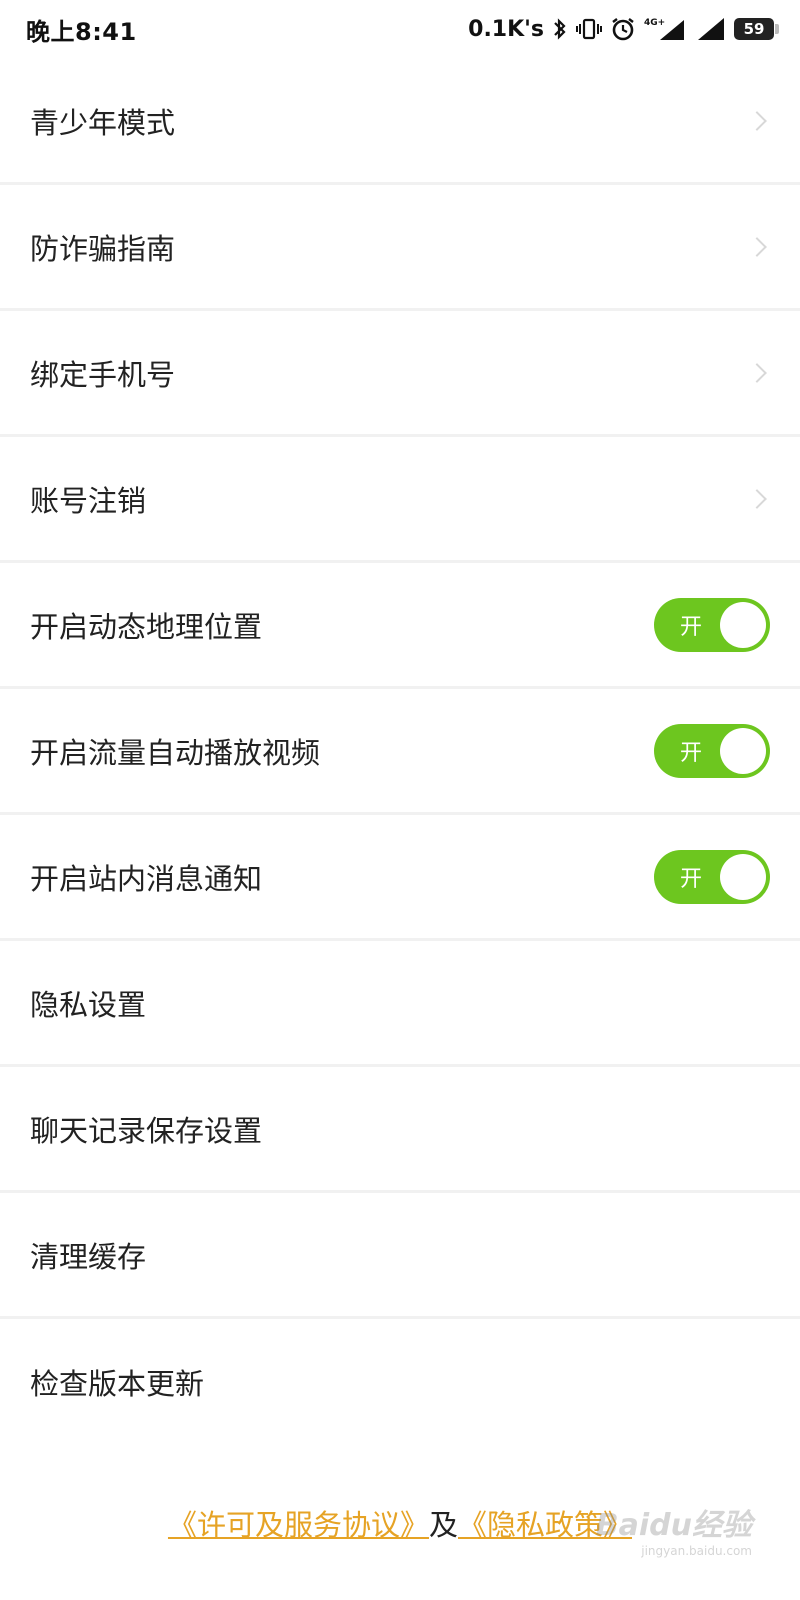  Describe the element at coordinates (400, 122) in the screenshot. I see `row-teen-mode: 青少年模式` at that location.